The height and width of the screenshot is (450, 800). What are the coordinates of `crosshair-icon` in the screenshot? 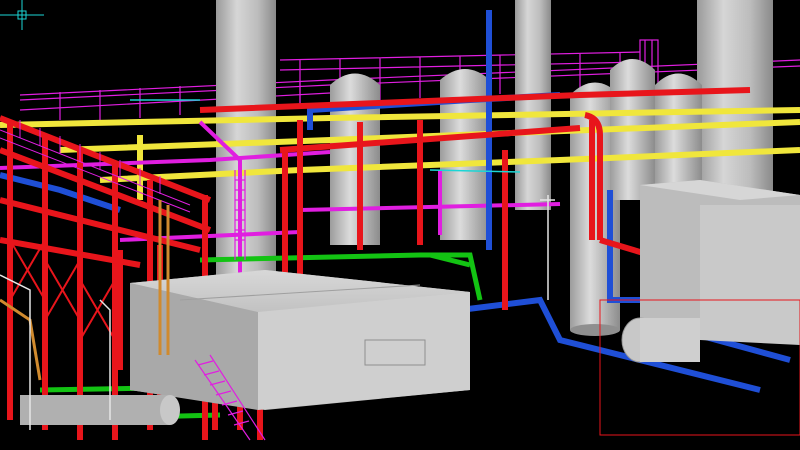 It's located at (22, 15).